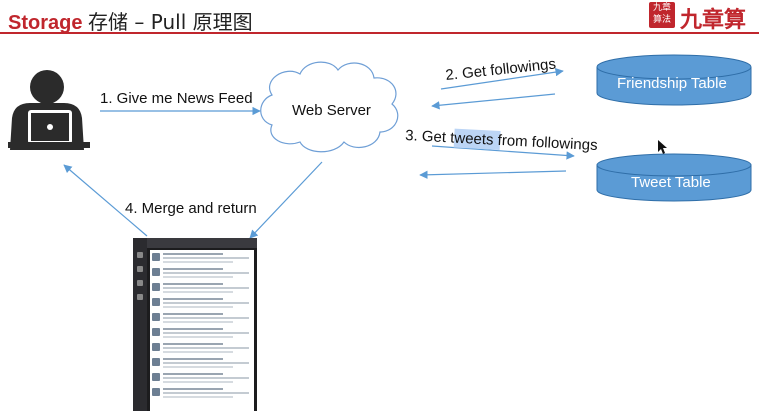  I want to click on feed-header, so click(202, 243).